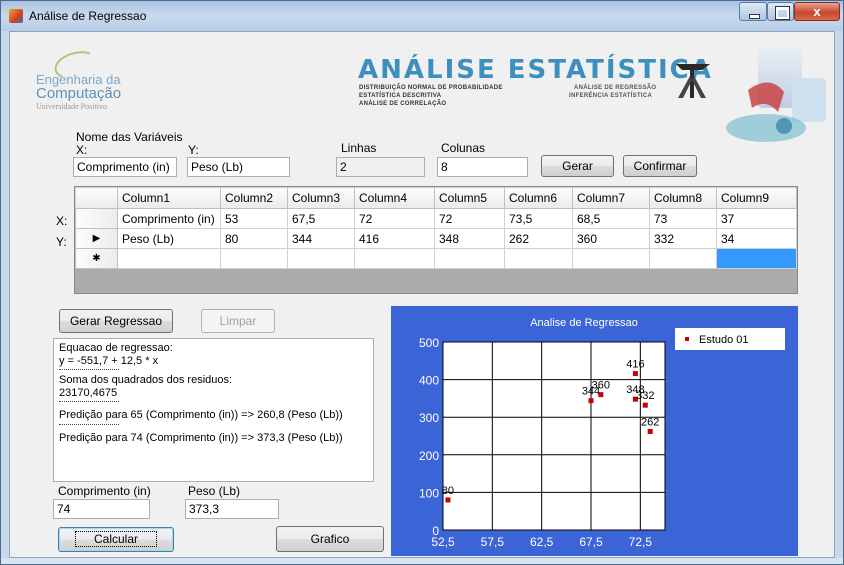 This screenshot has width=844, height=565. I want to click on grid-cell: 68,5, so click(611, 218).